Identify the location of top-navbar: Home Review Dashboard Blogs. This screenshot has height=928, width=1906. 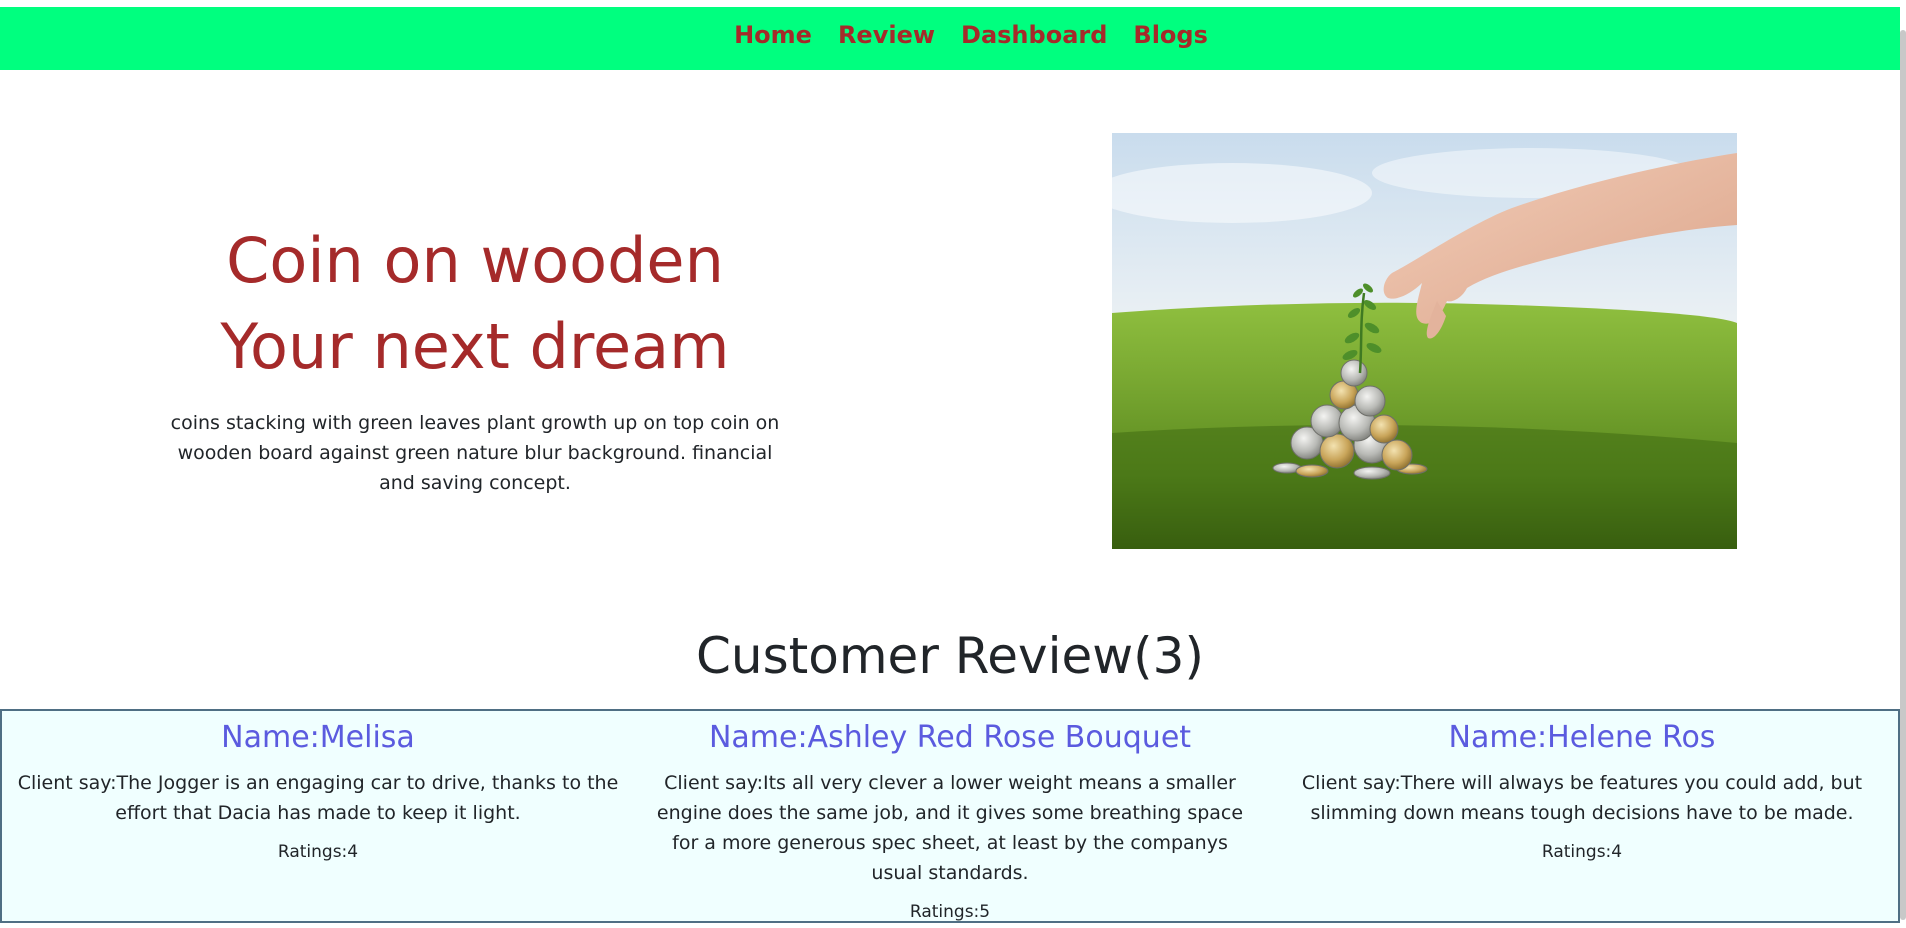
(950, 38).